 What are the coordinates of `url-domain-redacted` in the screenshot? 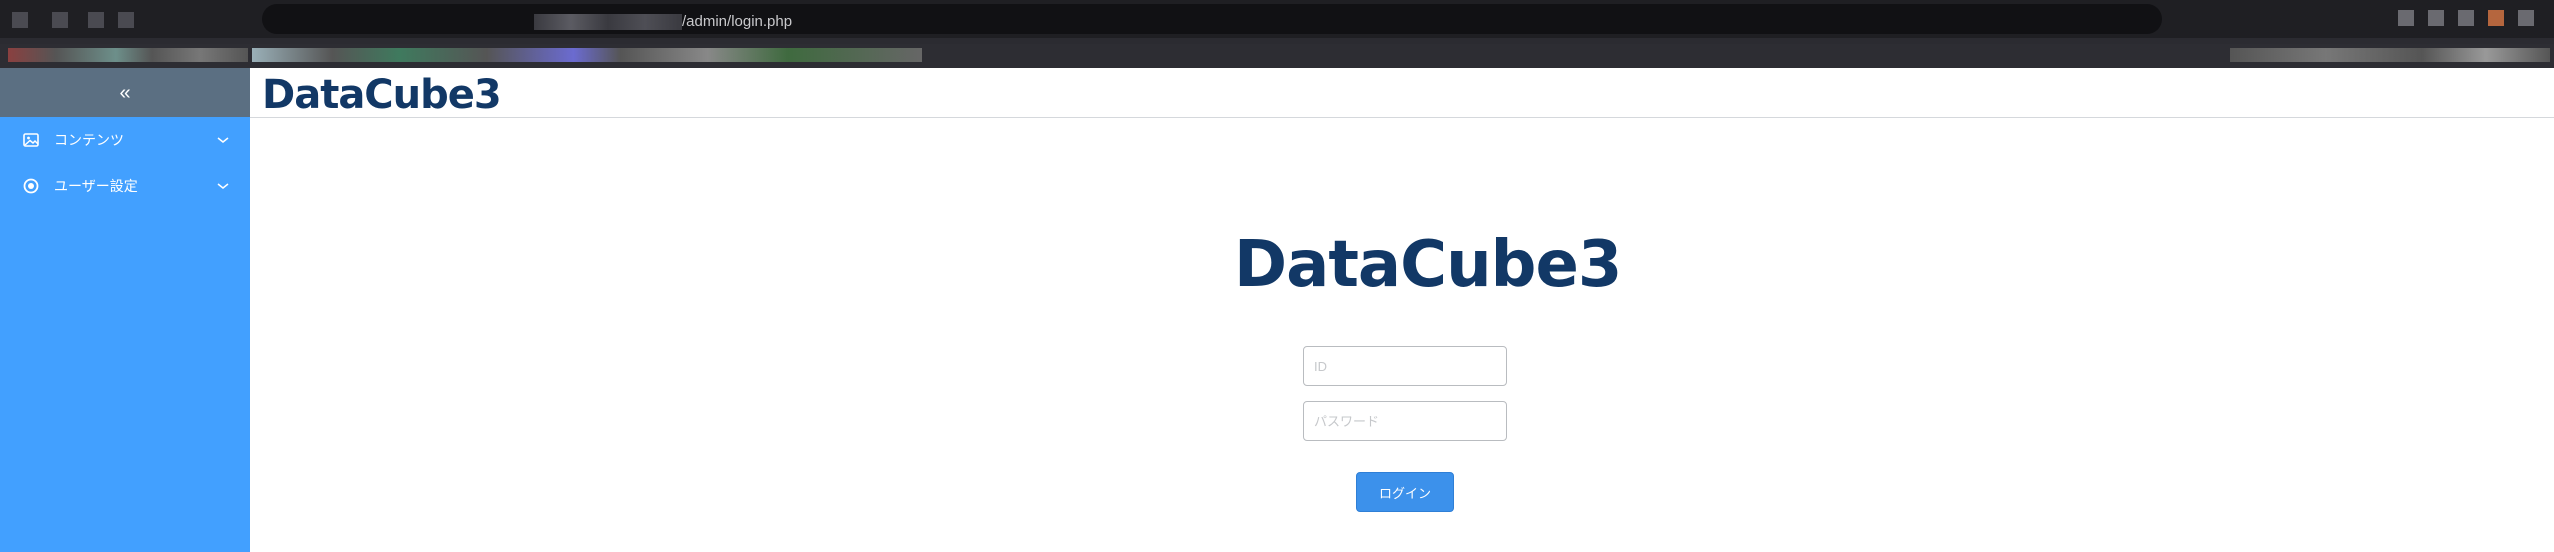 It's located at (608, 22).